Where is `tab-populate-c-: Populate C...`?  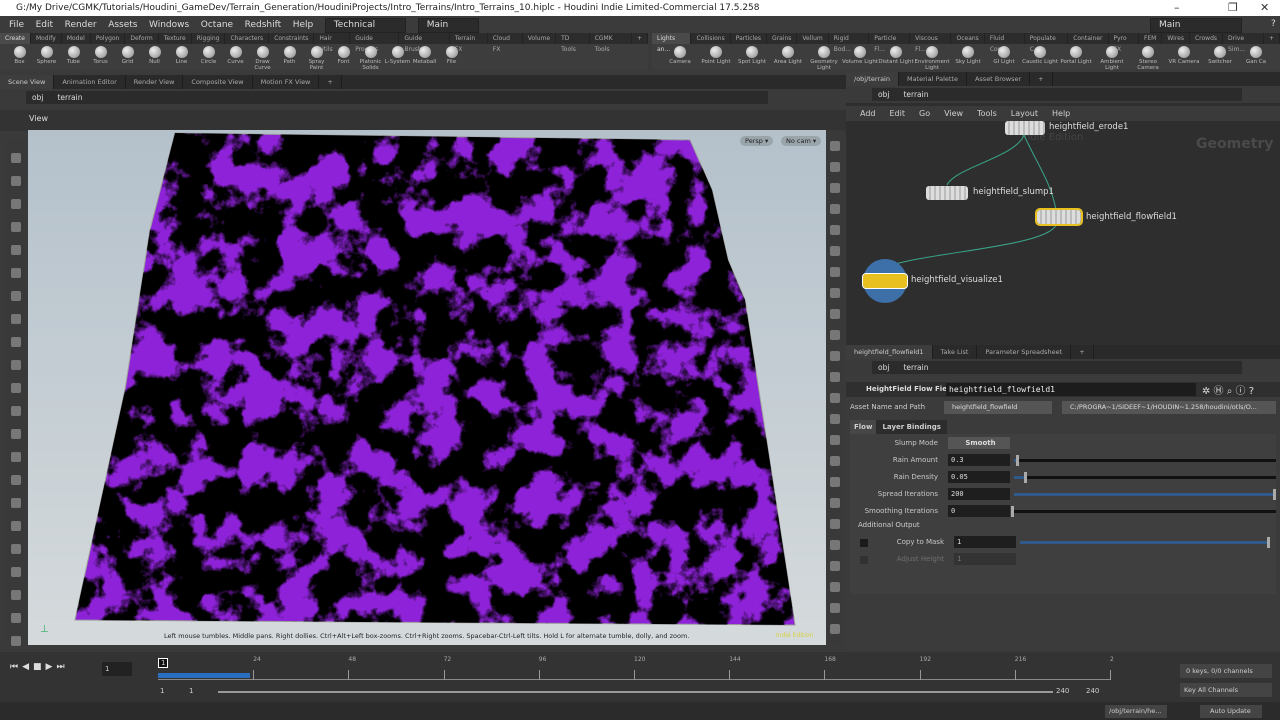 tab-populate-c-: Populate C... is located at coordinates (1047, 43).